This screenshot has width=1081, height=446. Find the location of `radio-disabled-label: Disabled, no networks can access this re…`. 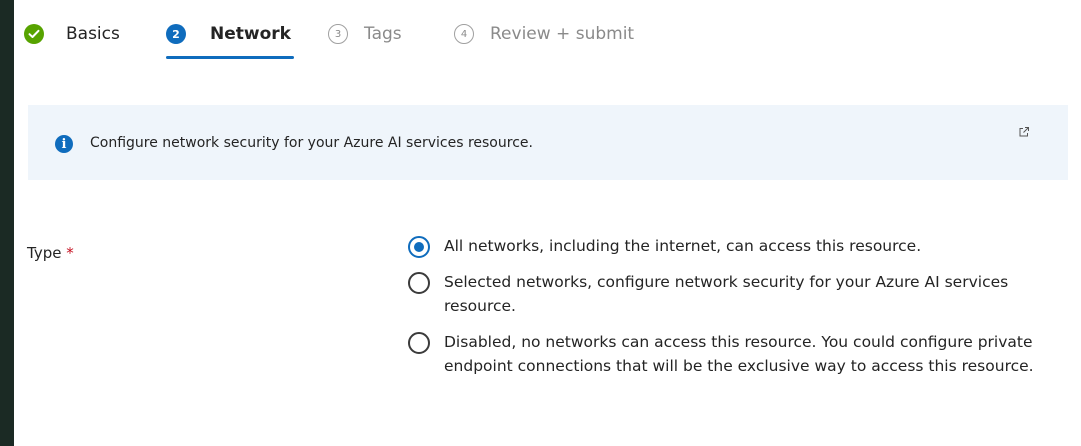

radio-disabled-label: Disabled, no networks can access this re… is located at coordinates (739, 354).